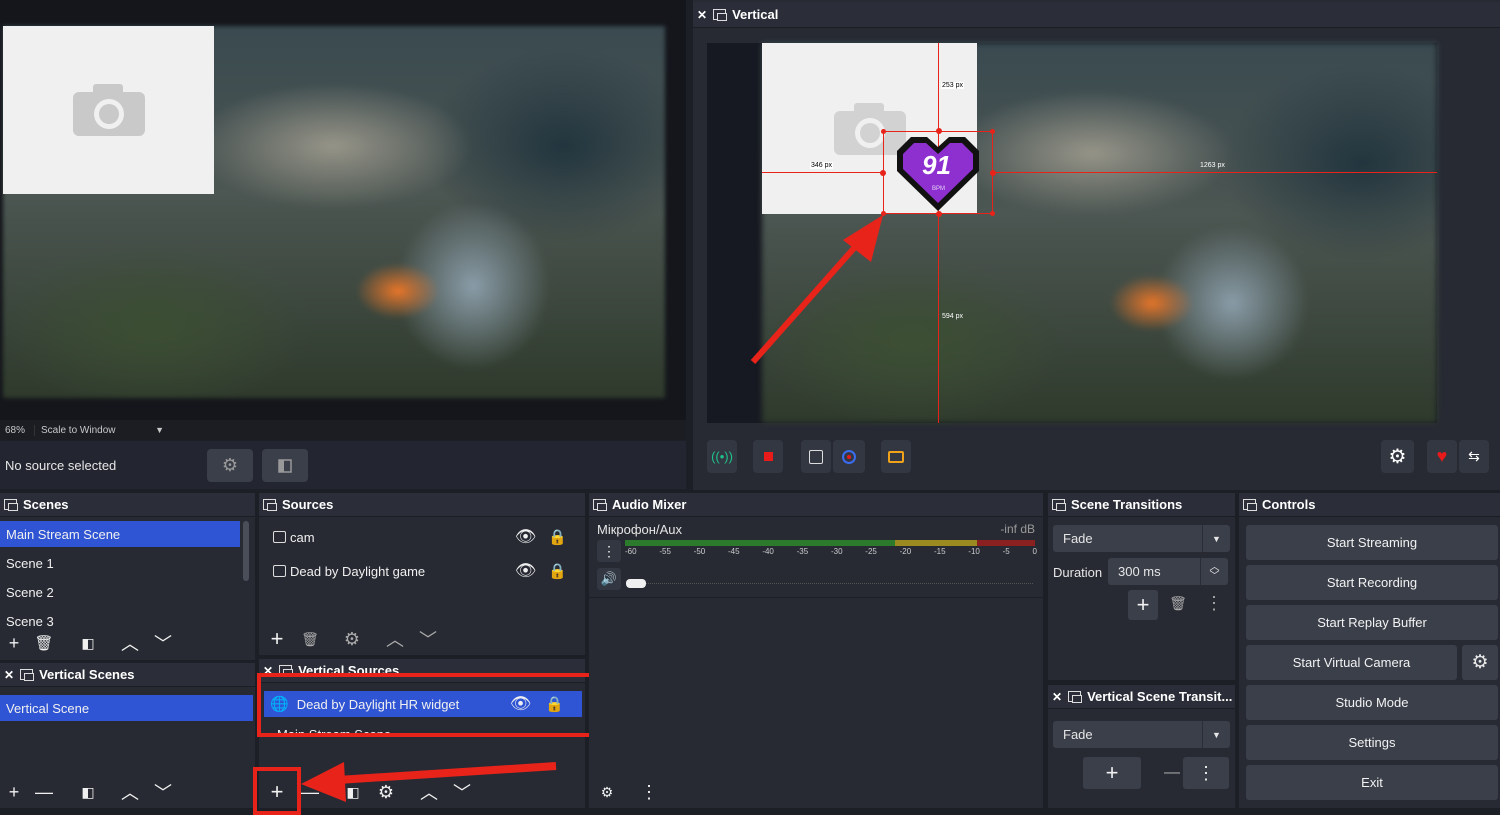 This screenshot has height=815, width=1500. I want to click on transition-menu-button: ⋮, so click(1214, 603).